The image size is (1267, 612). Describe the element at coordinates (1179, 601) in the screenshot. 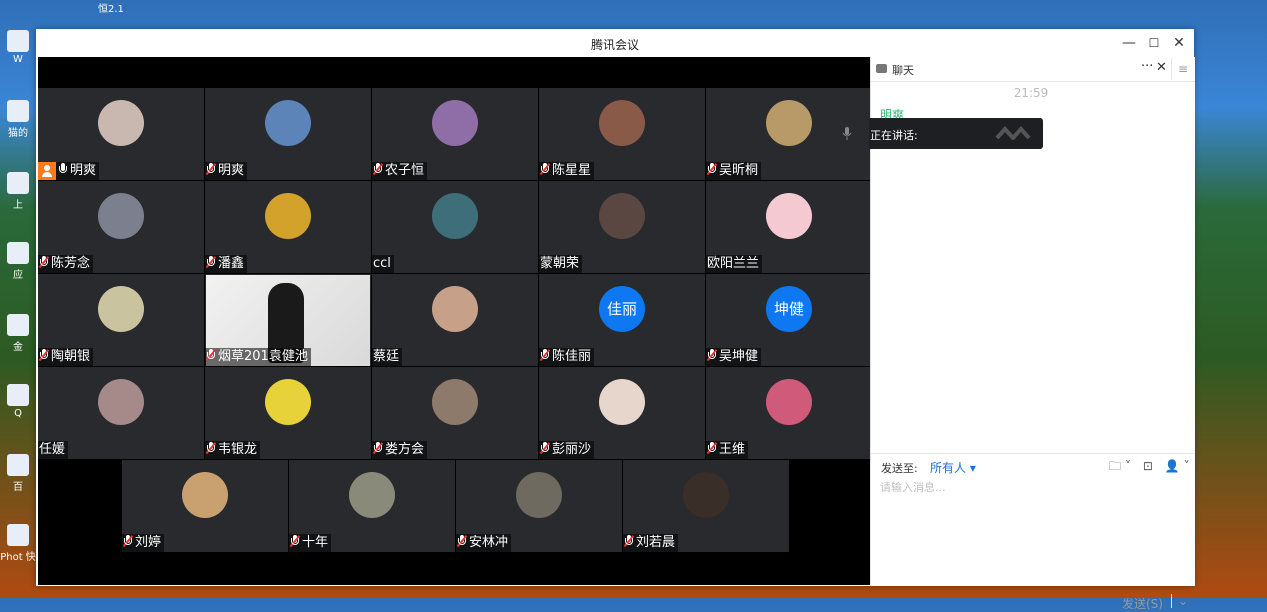

I see `send-options-button: ⌄` at that location.